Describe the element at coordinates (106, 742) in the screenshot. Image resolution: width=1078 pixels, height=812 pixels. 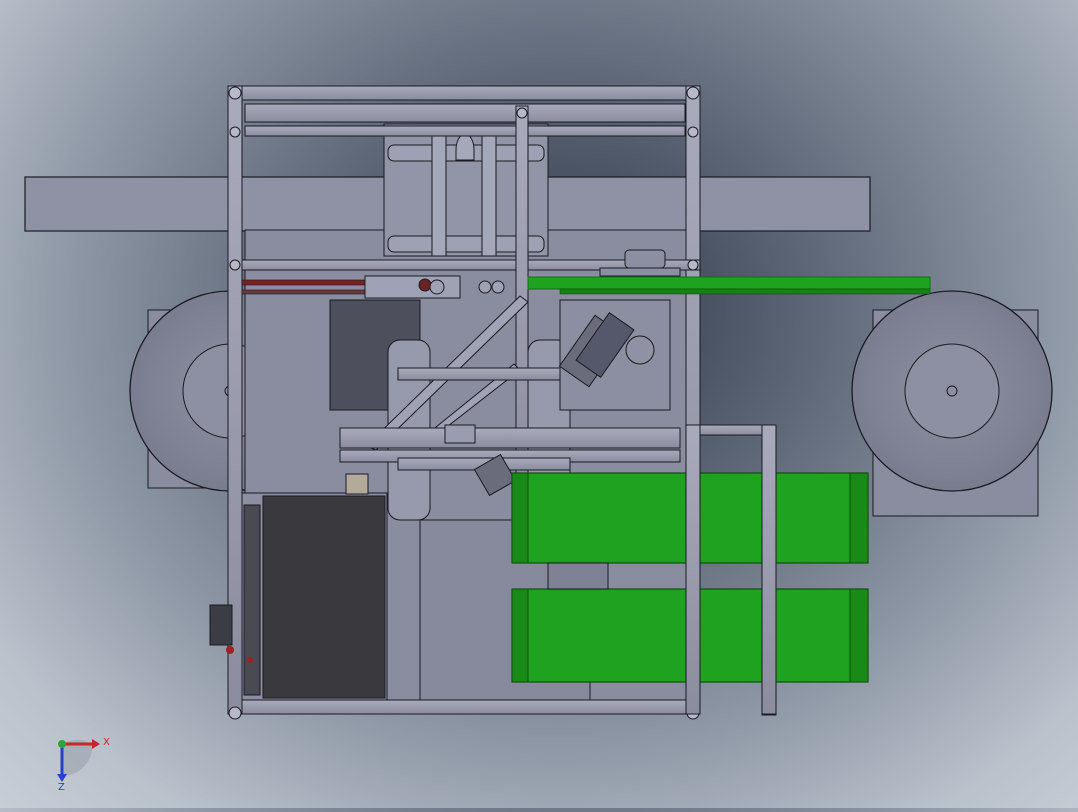
I see `x-axis-label: X` at that location.